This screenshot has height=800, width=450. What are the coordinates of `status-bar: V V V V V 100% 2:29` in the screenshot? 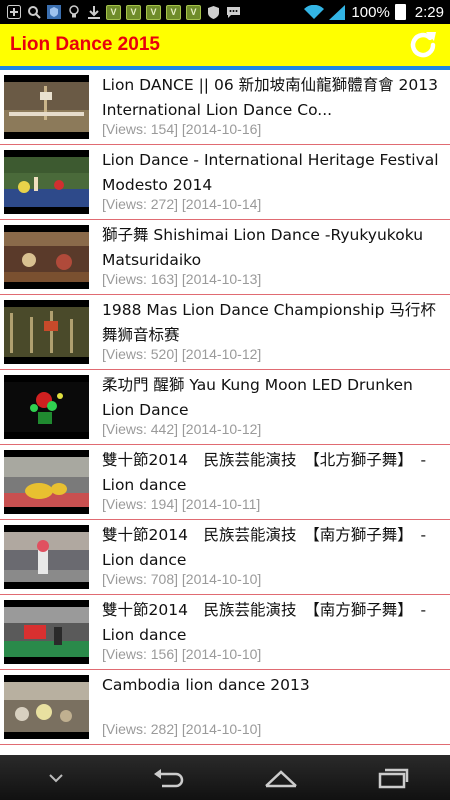 It's located at (225, 12).